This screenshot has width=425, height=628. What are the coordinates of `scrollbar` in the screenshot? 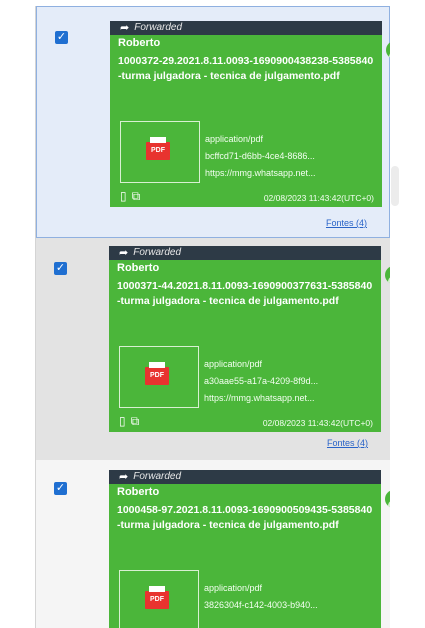 It's located at (396, 317).